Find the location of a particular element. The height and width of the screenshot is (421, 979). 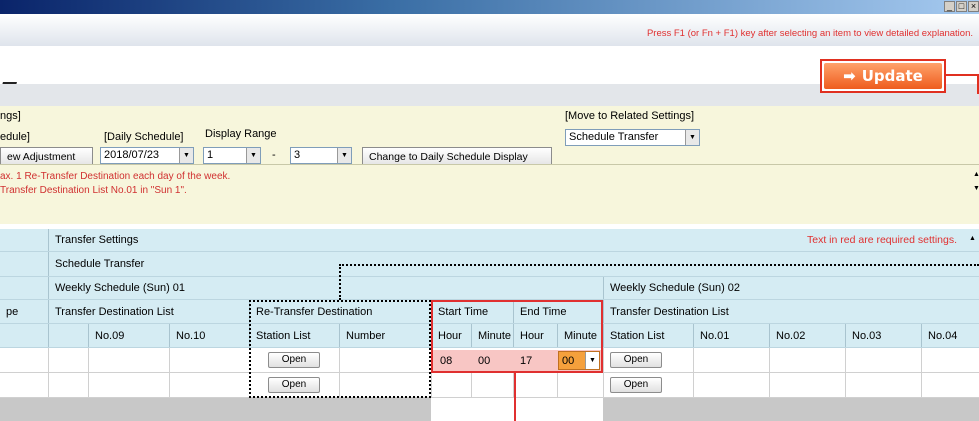

retransfer-dotted-highlight is located at coordinates (340, 349).